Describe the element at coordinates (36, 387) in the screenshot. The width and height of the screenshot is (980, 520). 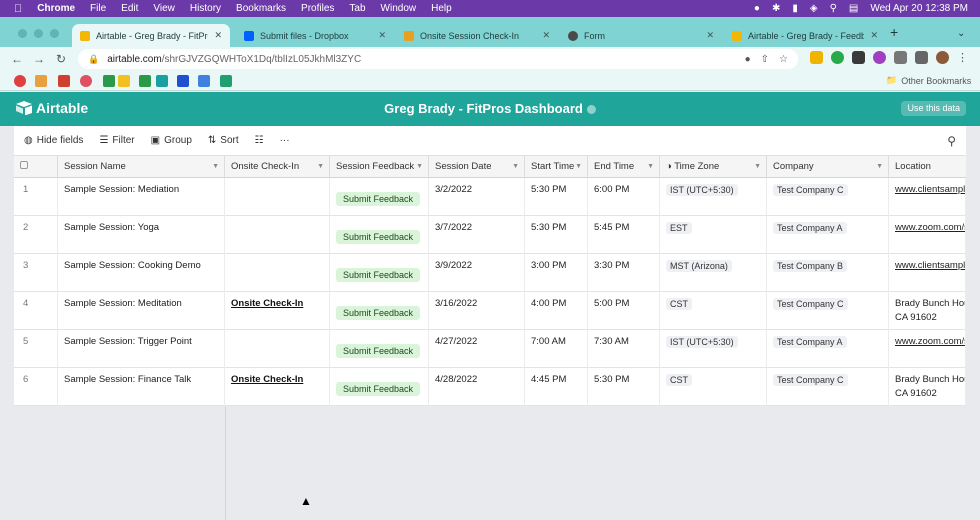
I see `cell-num: 6` at that location.